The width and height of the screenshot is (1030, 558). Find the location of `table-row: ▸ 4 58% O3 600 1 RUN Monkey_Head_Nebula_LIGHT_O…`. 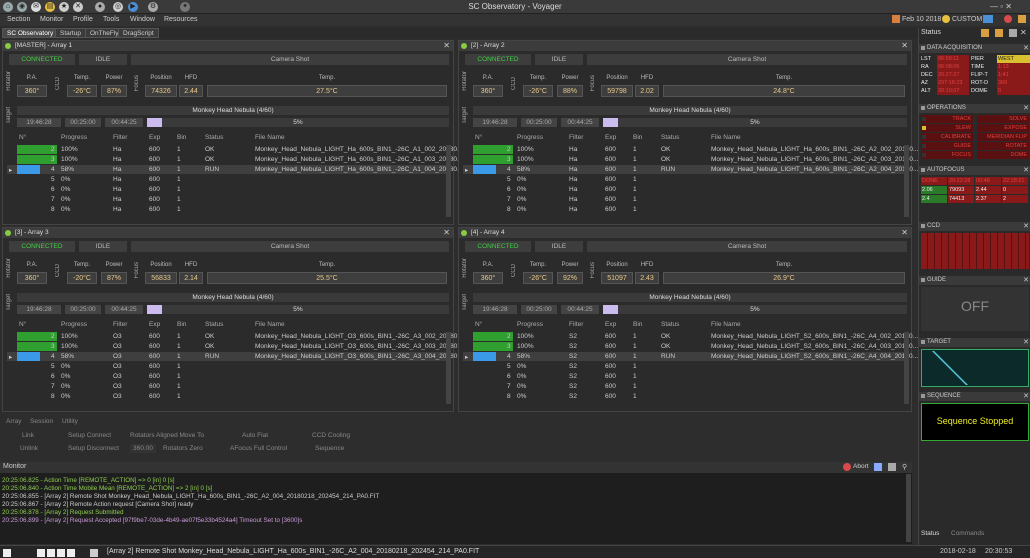

table-row: ▸ 4 58% O3 600 1 RUN Monkey_Head_Nebula_LIGHT_O… is located at coordinates (235, 356).